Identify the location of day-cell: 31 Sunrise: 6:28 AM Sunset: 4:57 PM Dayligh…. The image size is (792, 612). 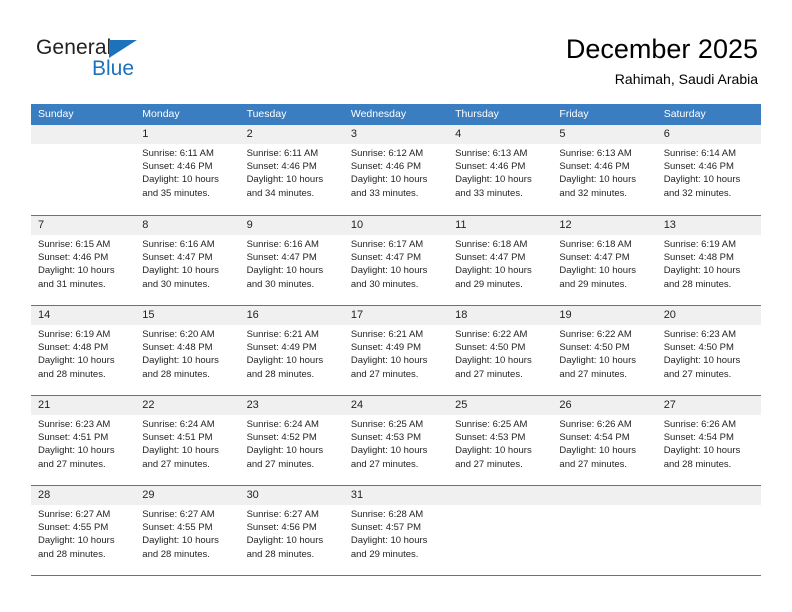
(396, 530).